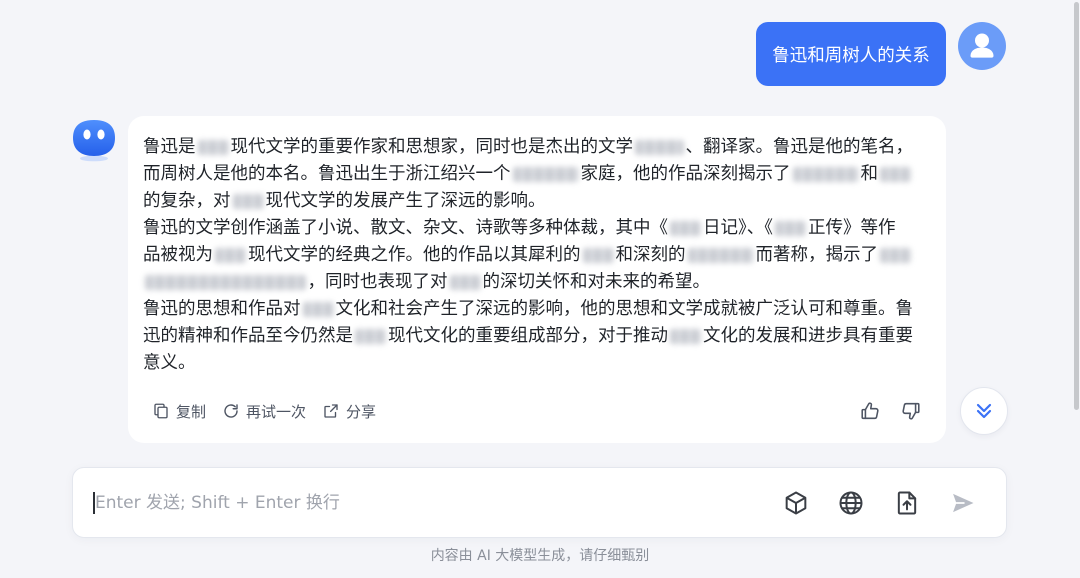 The image size is (1080, 578). What do you see at coordinates (361, 411) in the screenshot?
I see `share-label: 分享` at bounding box center [361, 411].